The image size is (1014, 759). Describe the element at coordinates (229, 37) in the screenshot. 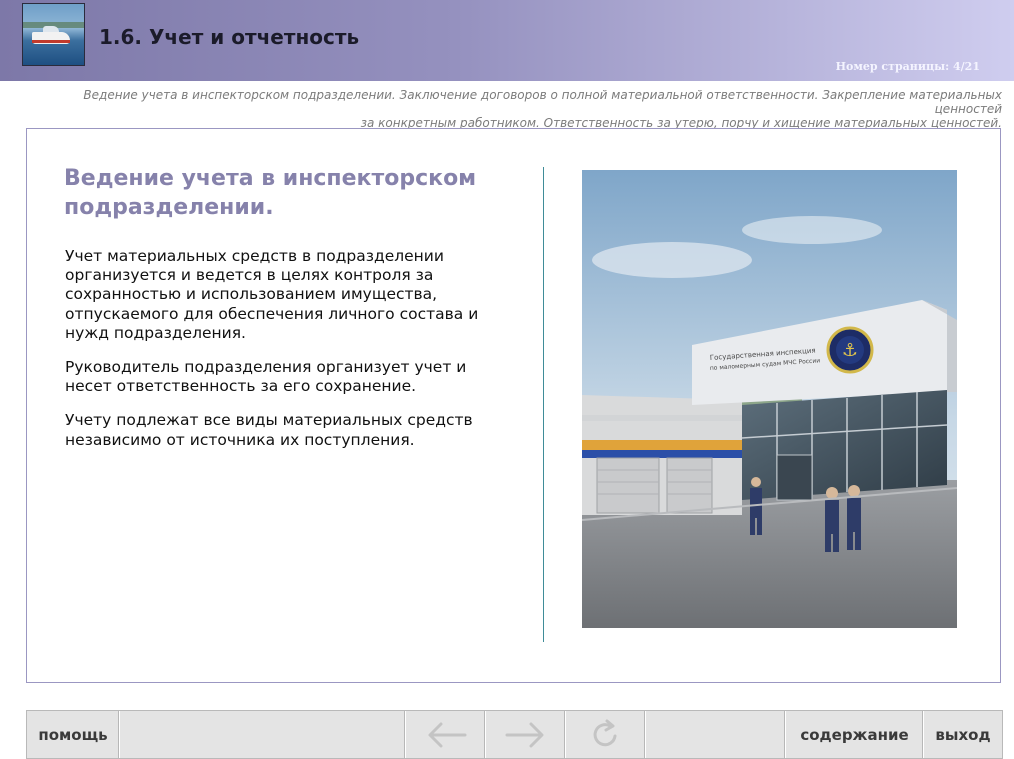

I see `page-title: 1.6. Учет и отчетность` at that location.